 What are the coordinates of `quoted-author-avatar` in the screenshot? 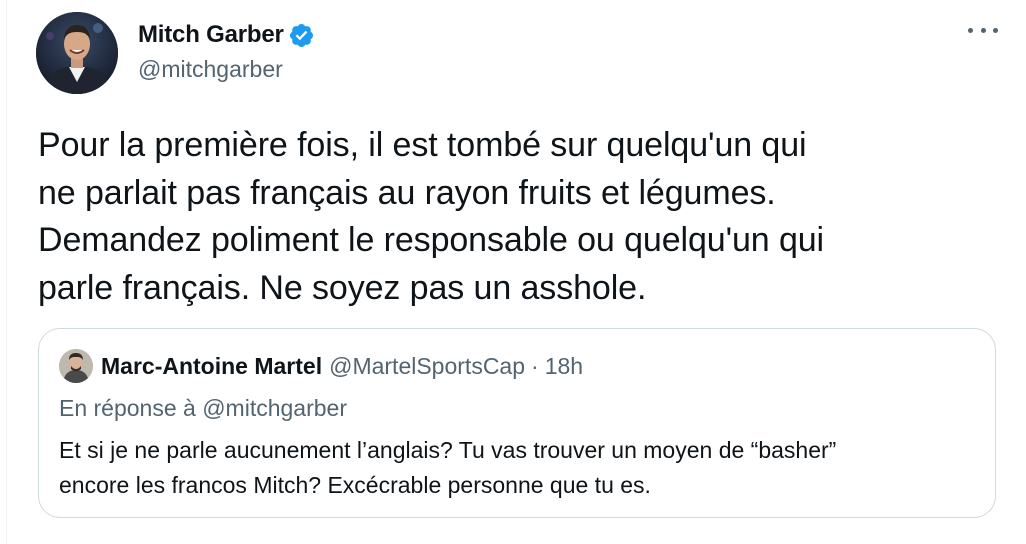 It's located at (76, 366).